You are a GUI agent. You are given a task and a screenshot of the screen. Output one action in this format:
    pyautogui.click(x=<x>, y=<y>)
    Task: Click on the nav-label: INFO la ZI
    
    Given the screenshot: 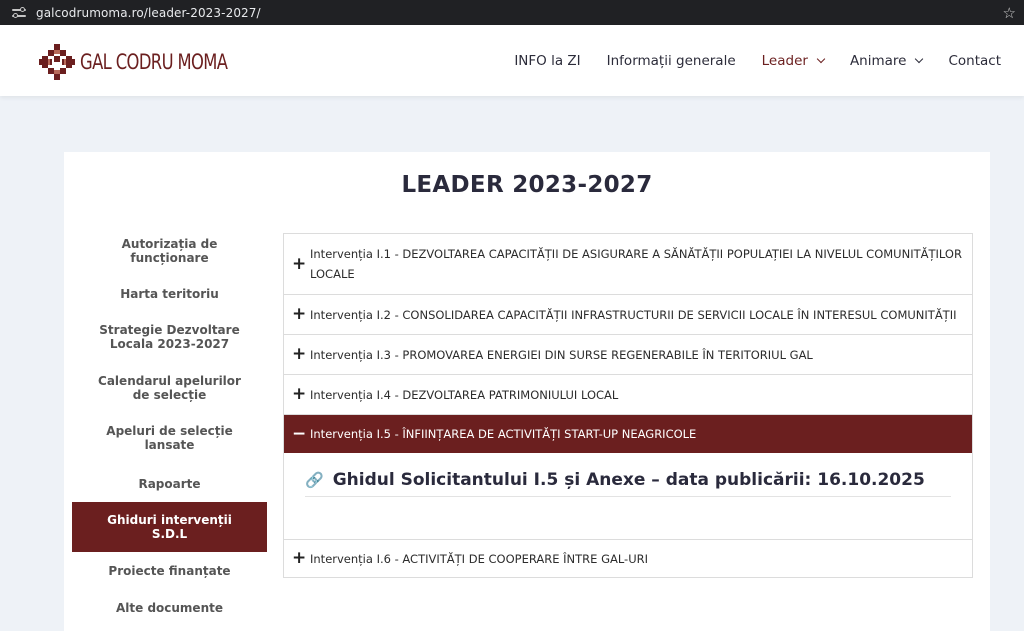 What is the action you would take?
    pyautogui.click(x=547, y=60)
    